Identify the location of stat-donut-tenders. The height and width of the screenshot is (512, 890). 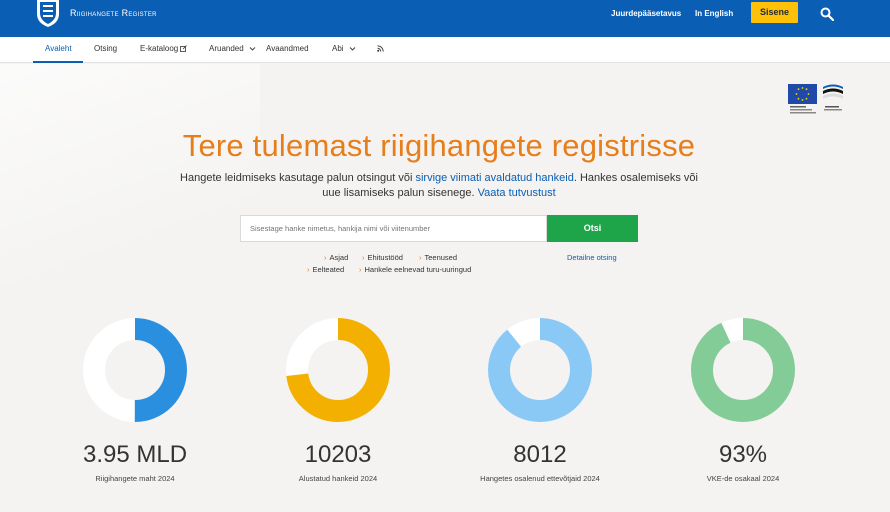
(338, 370).